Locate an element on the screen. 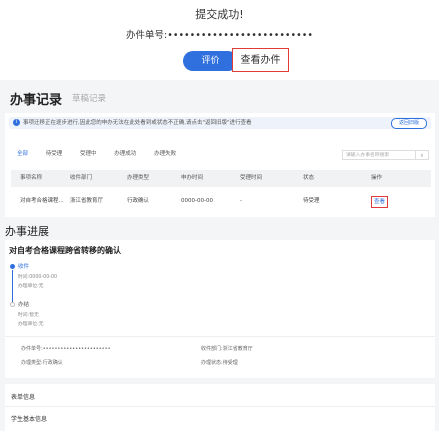  step-pending-dot is located at coordinates (12, 304).